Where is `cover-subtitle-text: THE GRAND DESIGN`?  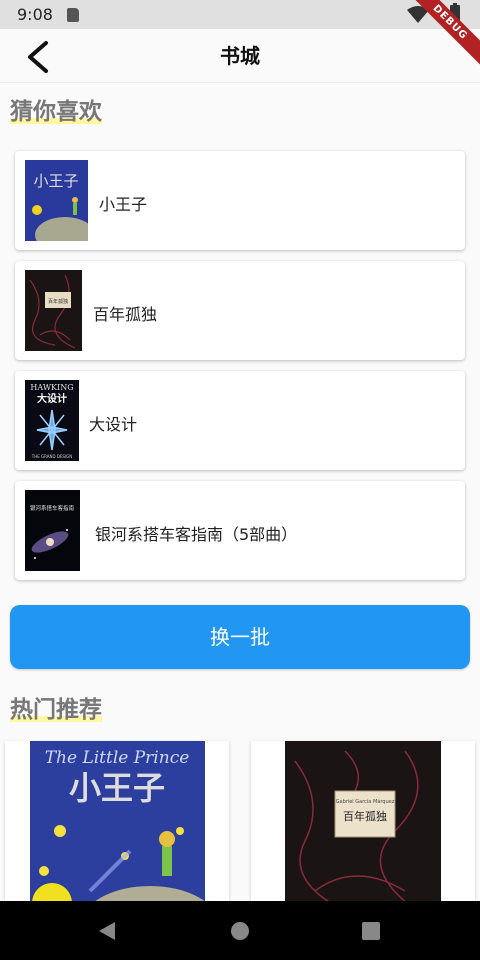
cover-subtitle-text: THE GRAND DESIGN is located at coordinates (51, 456).